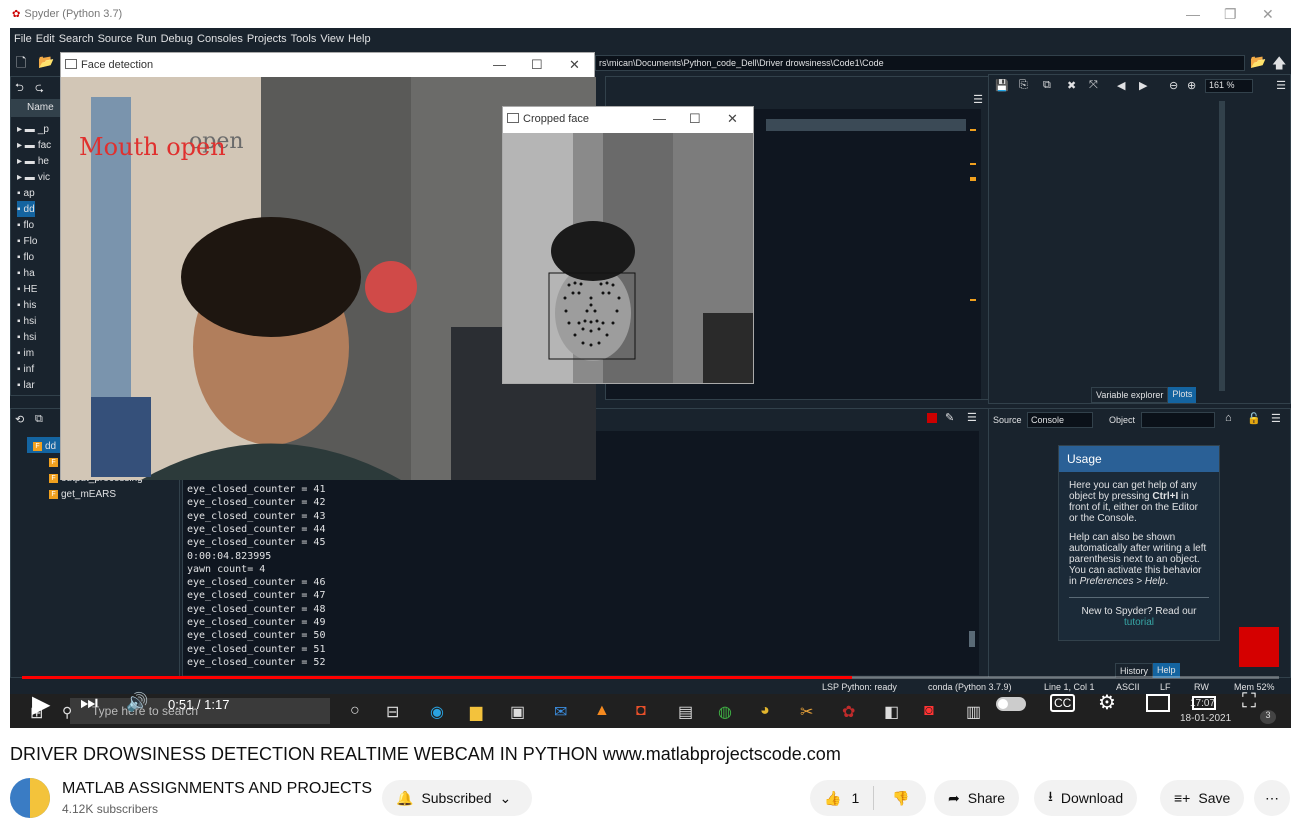 The width and height of the screenshot is (1301, 828). Describe the element at coordinates (1276, 418) in the screenshot. I see `help-options-icon: ☰` at that location.